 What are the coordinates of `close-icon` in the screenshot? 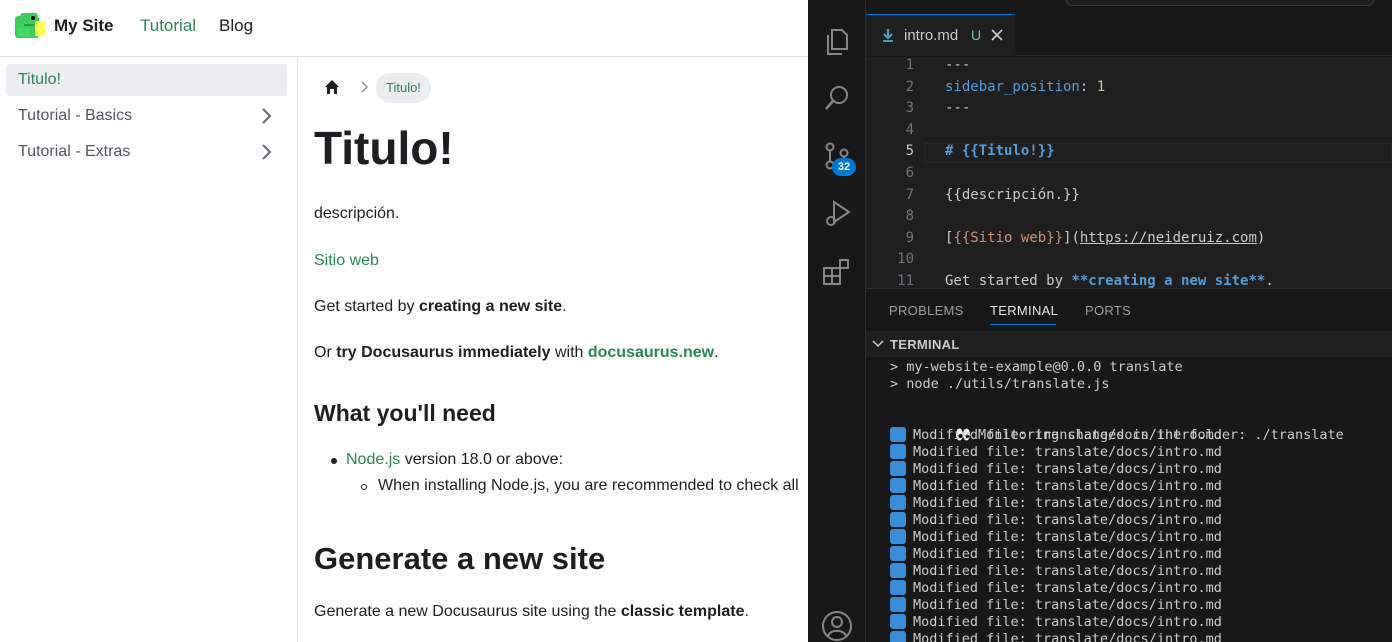 It's located at (997, 35).